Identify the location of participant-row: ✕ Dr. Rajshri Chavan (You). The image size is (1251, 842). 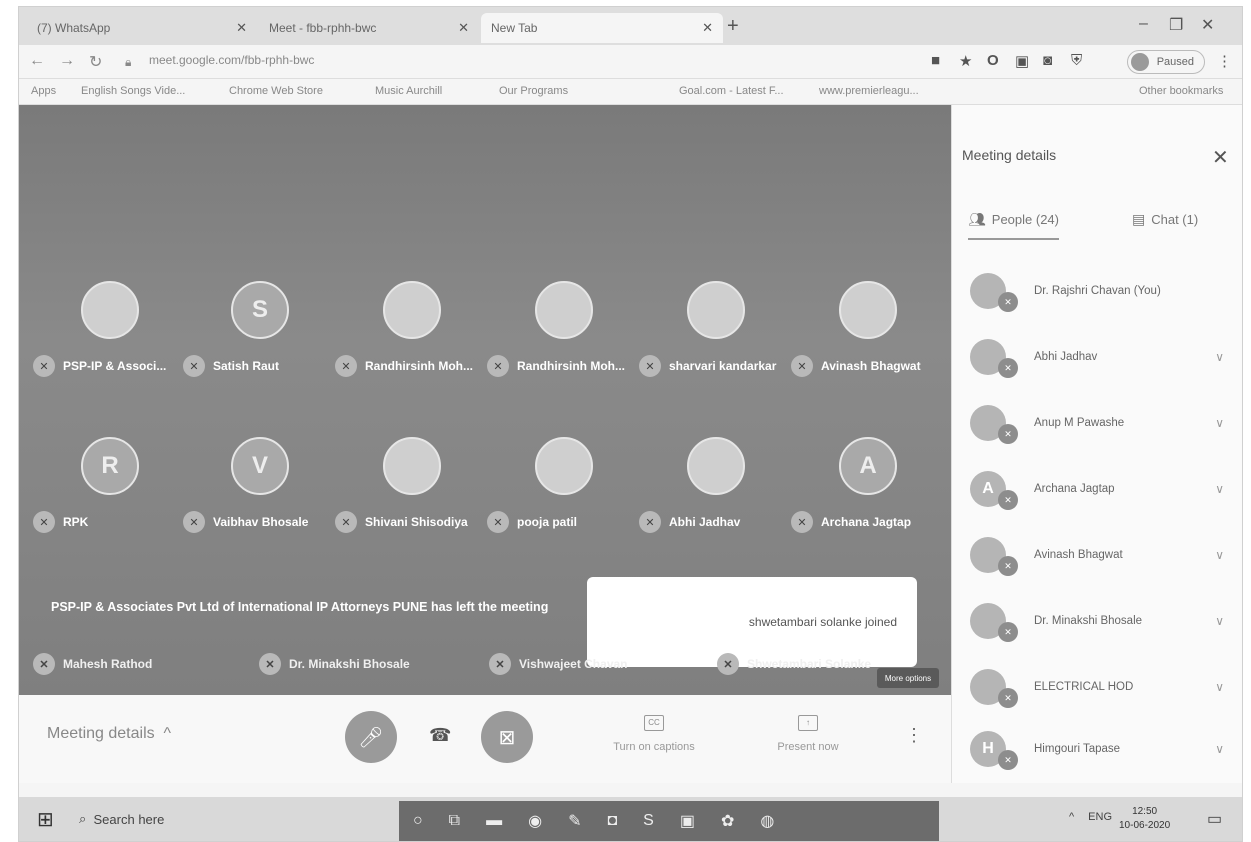
(1100, 291).